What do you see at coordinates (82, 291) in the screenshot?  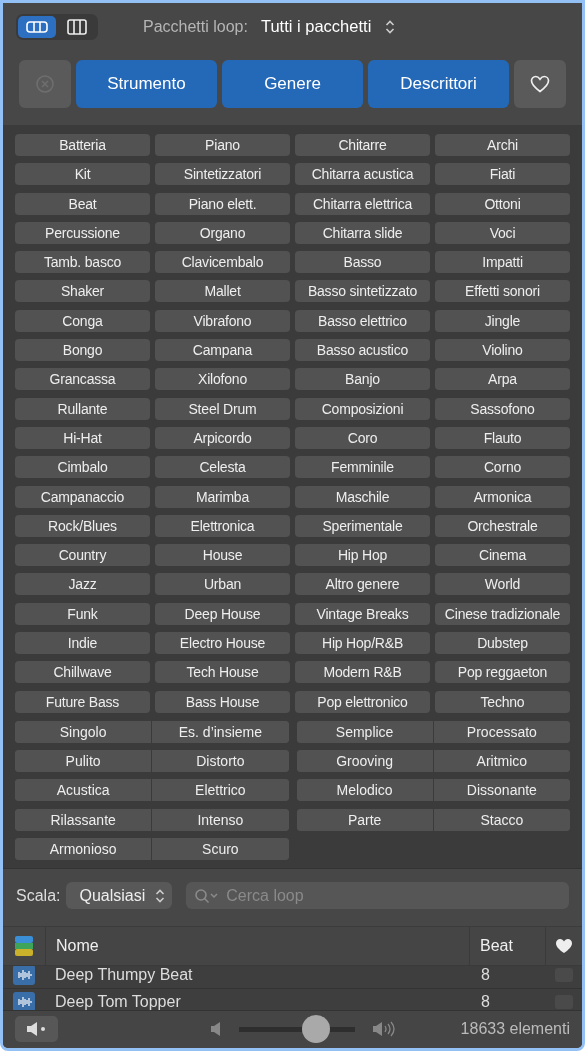 I see `keyword-button: Shaker` at bounding box center [82, 291].